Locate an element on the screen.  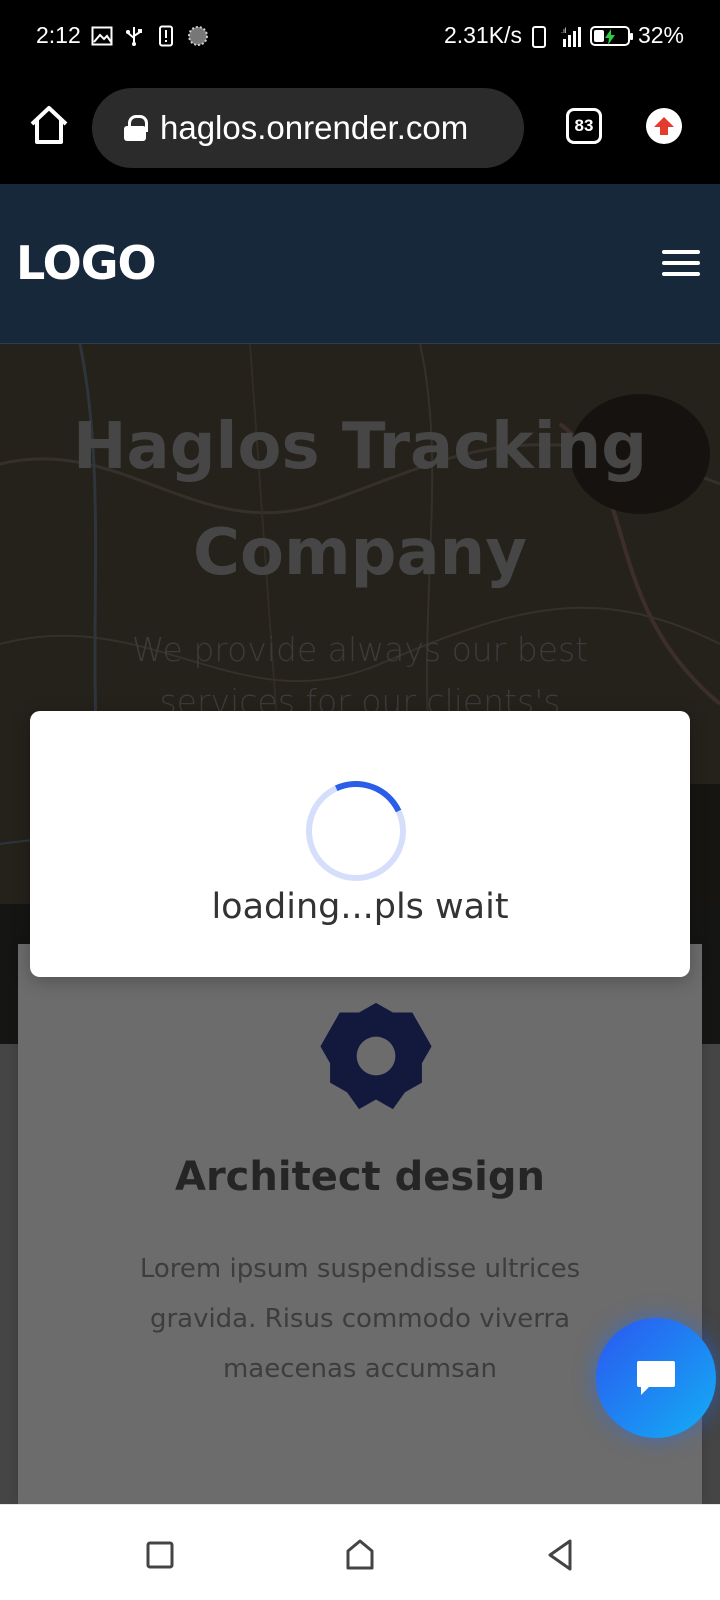
tab-count: 83 is located at coordinates (584, 125).